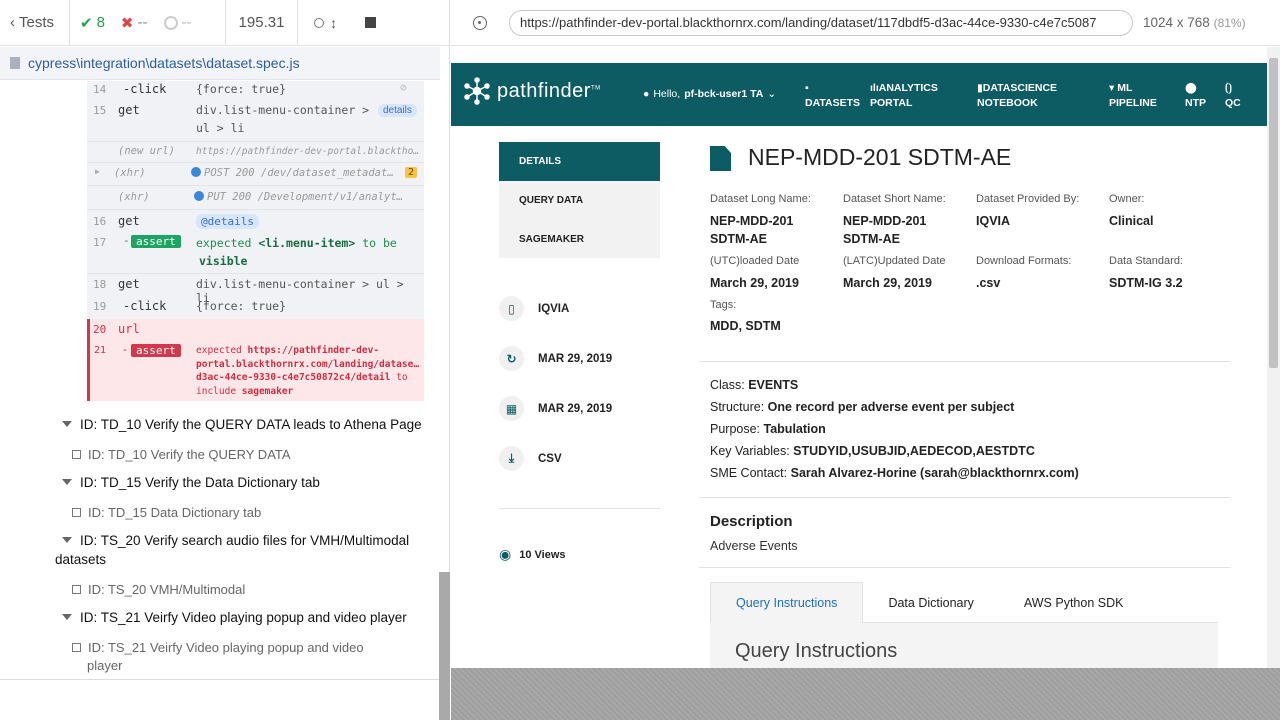  Describe the element at coordinates (1233, 96) in the screenshot. I see `nav-qc: ⟮⟯ QC` at that location.